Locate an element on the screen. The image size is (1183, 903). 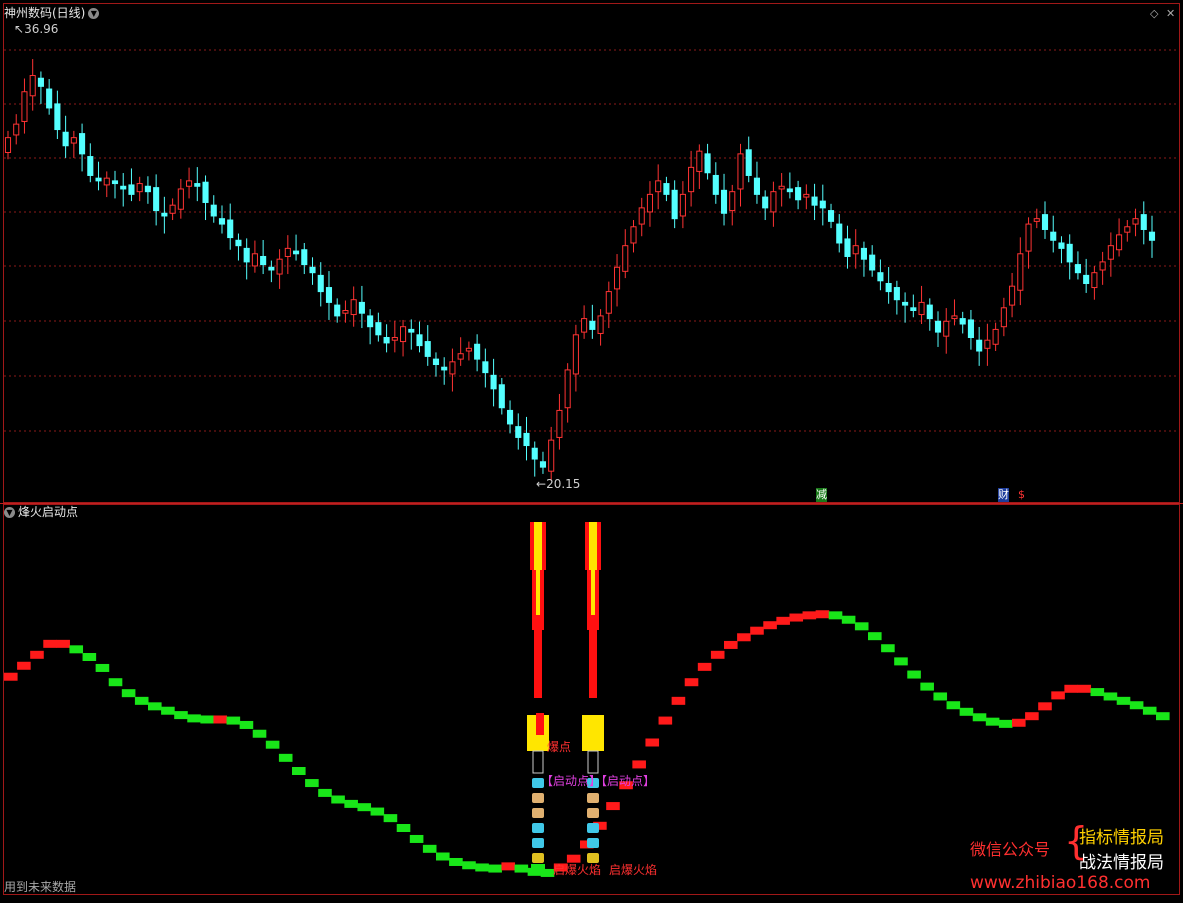
main-chart-title-row: 神州数码(日线) ▼ is located at coordinates (52, 13).